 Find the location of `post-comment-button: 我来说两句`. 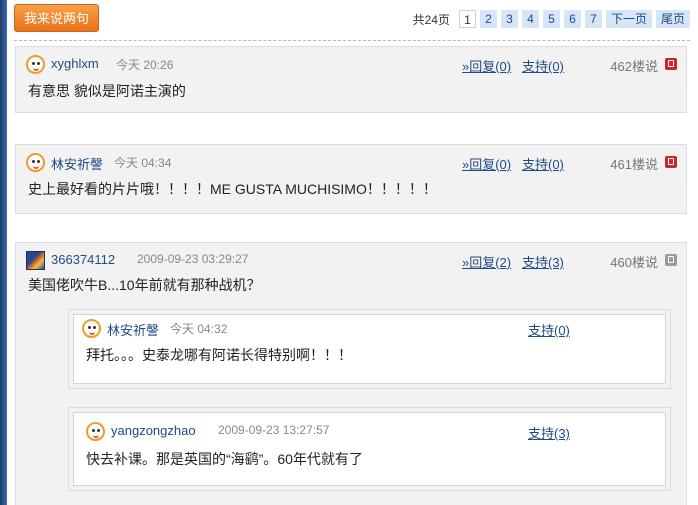

post-comment-button: 我来说两句 is located at coordinates (56, 18).